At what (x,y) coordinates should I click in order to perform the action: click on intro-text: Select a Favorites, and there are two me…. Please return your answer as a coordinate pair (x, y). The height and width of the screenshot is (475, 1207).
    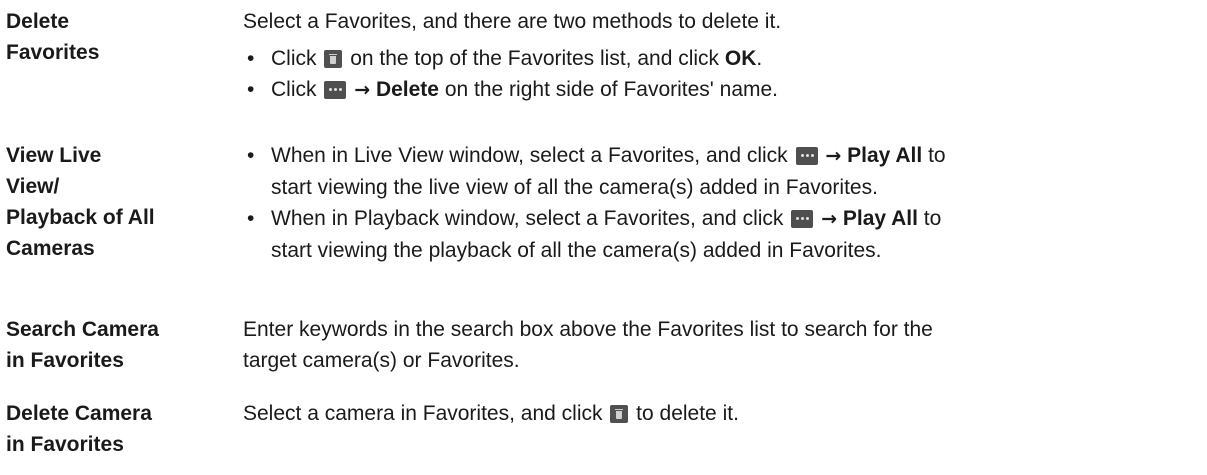
    Looking at the image, I should click on (512, 21).